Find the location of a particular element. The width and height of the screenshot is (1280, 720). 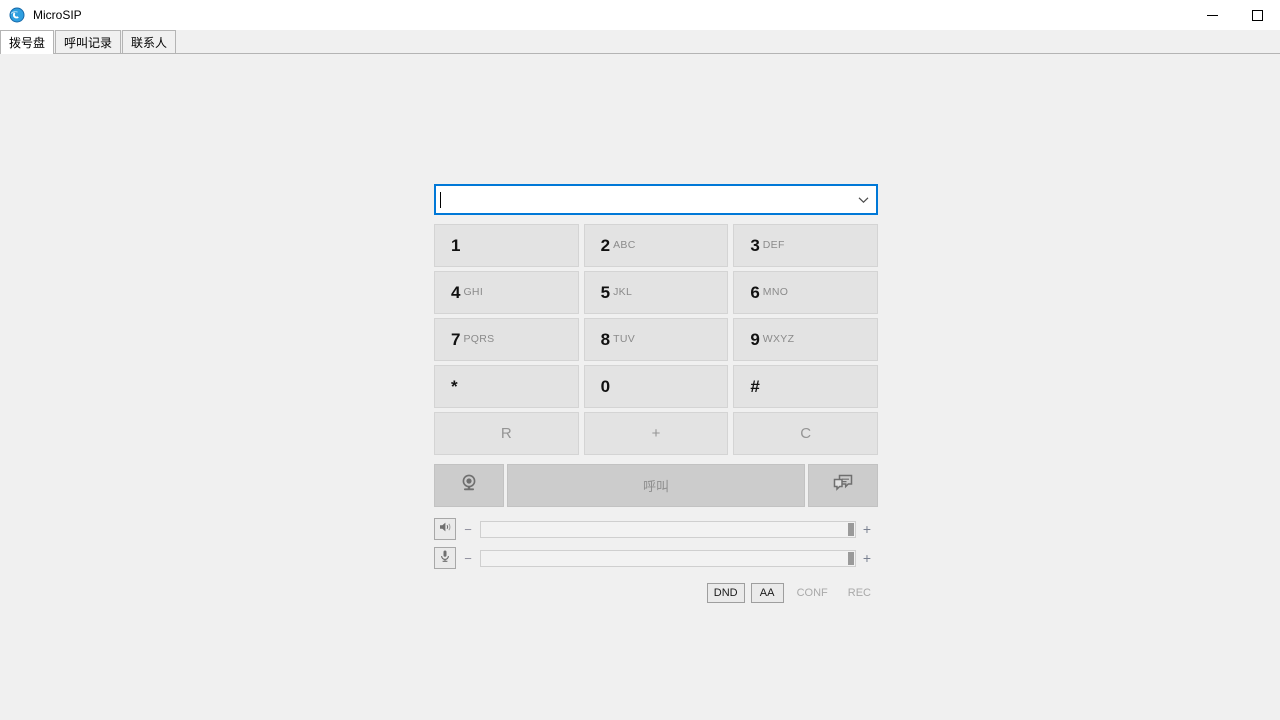

key-7-digit: 7 is located at coordinates (456, 339).